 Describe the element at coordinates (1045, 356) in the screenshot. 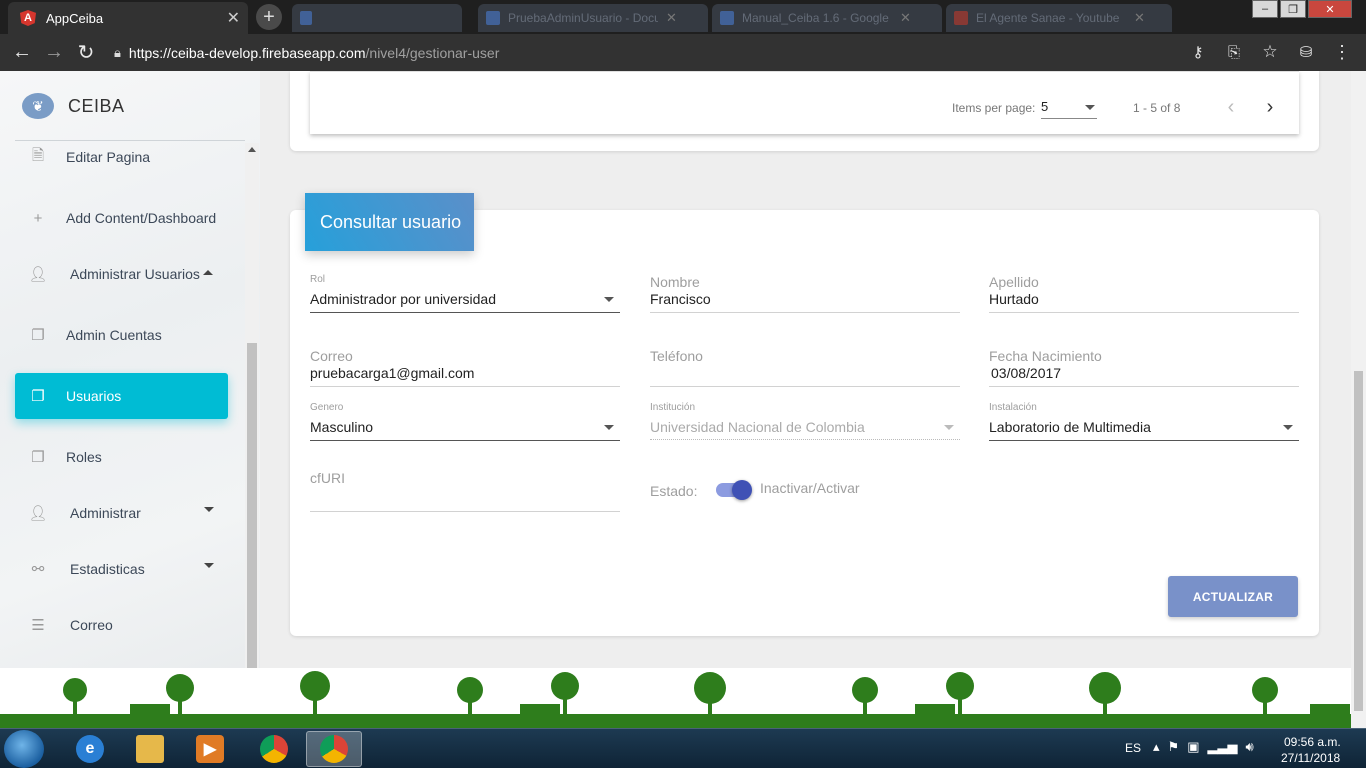

I see `fecha-nacimiento-label: Fecha Nacimiento` at that location.